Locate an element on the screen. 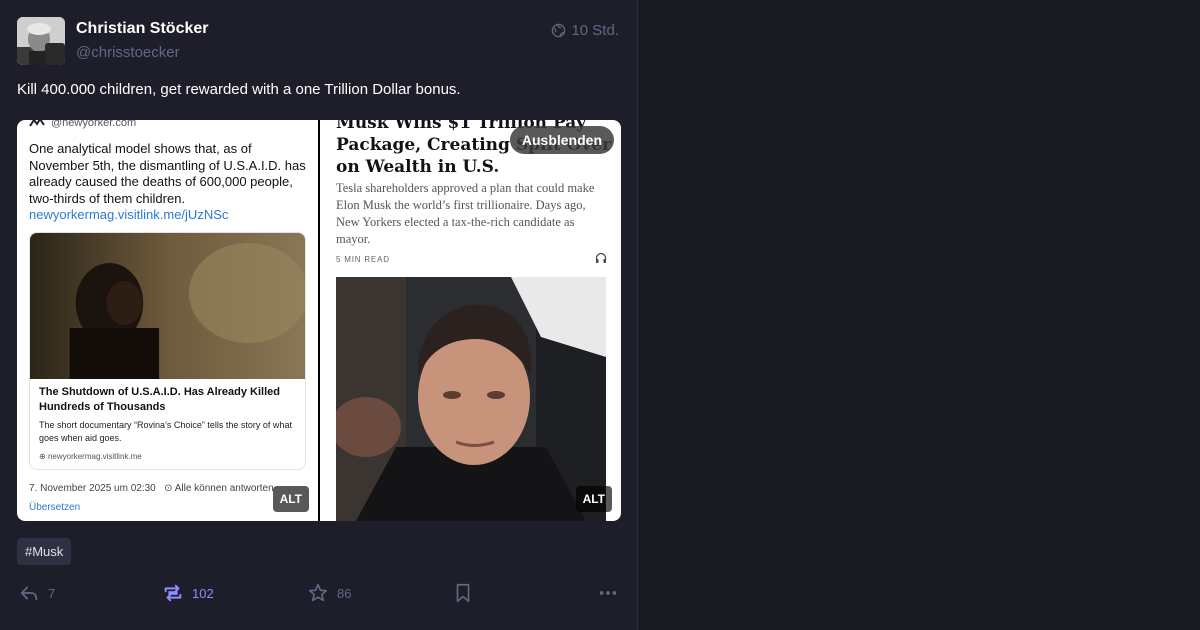 This screenshot has width=1200, height=630. newyorker-logo-icon is located at coordinates (37, 123).